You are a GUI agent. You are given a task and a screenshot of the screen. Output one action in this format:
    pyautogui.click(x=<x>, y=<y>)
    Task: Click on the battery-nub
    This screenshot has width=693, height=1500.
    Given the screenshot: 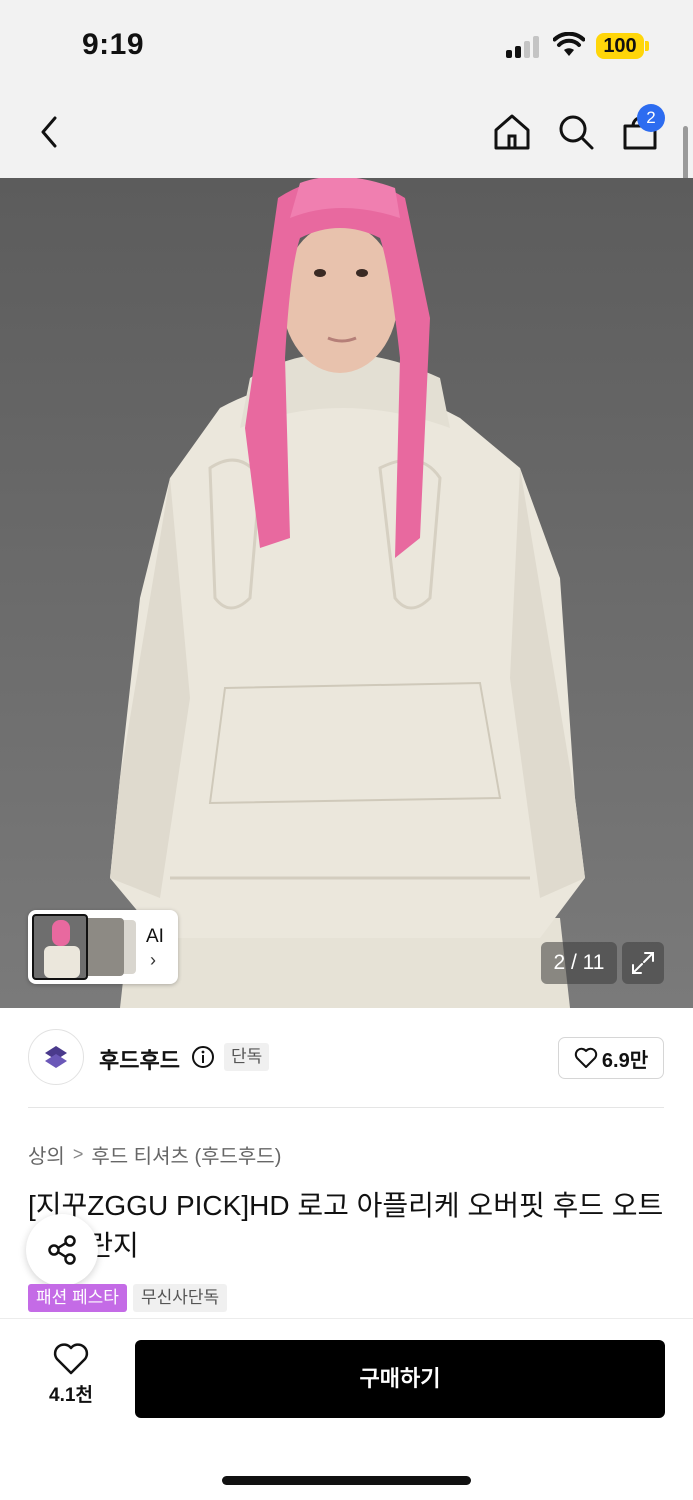 What is the action you would take?
    pyautogui.click(x=647, y=46)
    